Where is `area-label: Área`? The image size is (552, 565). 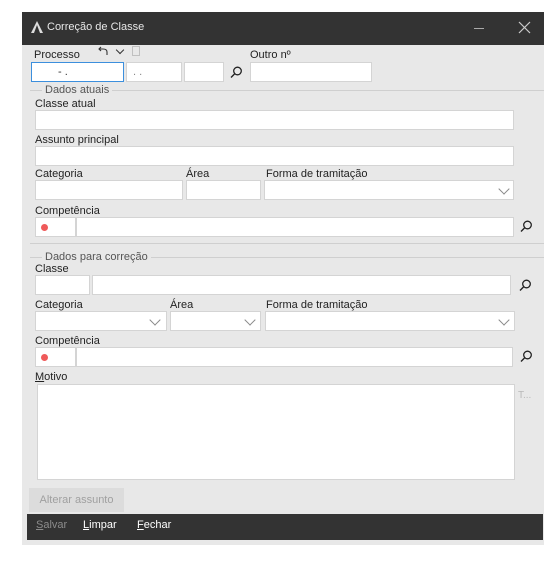 area-label: Área is located at coordinates (182, 305).